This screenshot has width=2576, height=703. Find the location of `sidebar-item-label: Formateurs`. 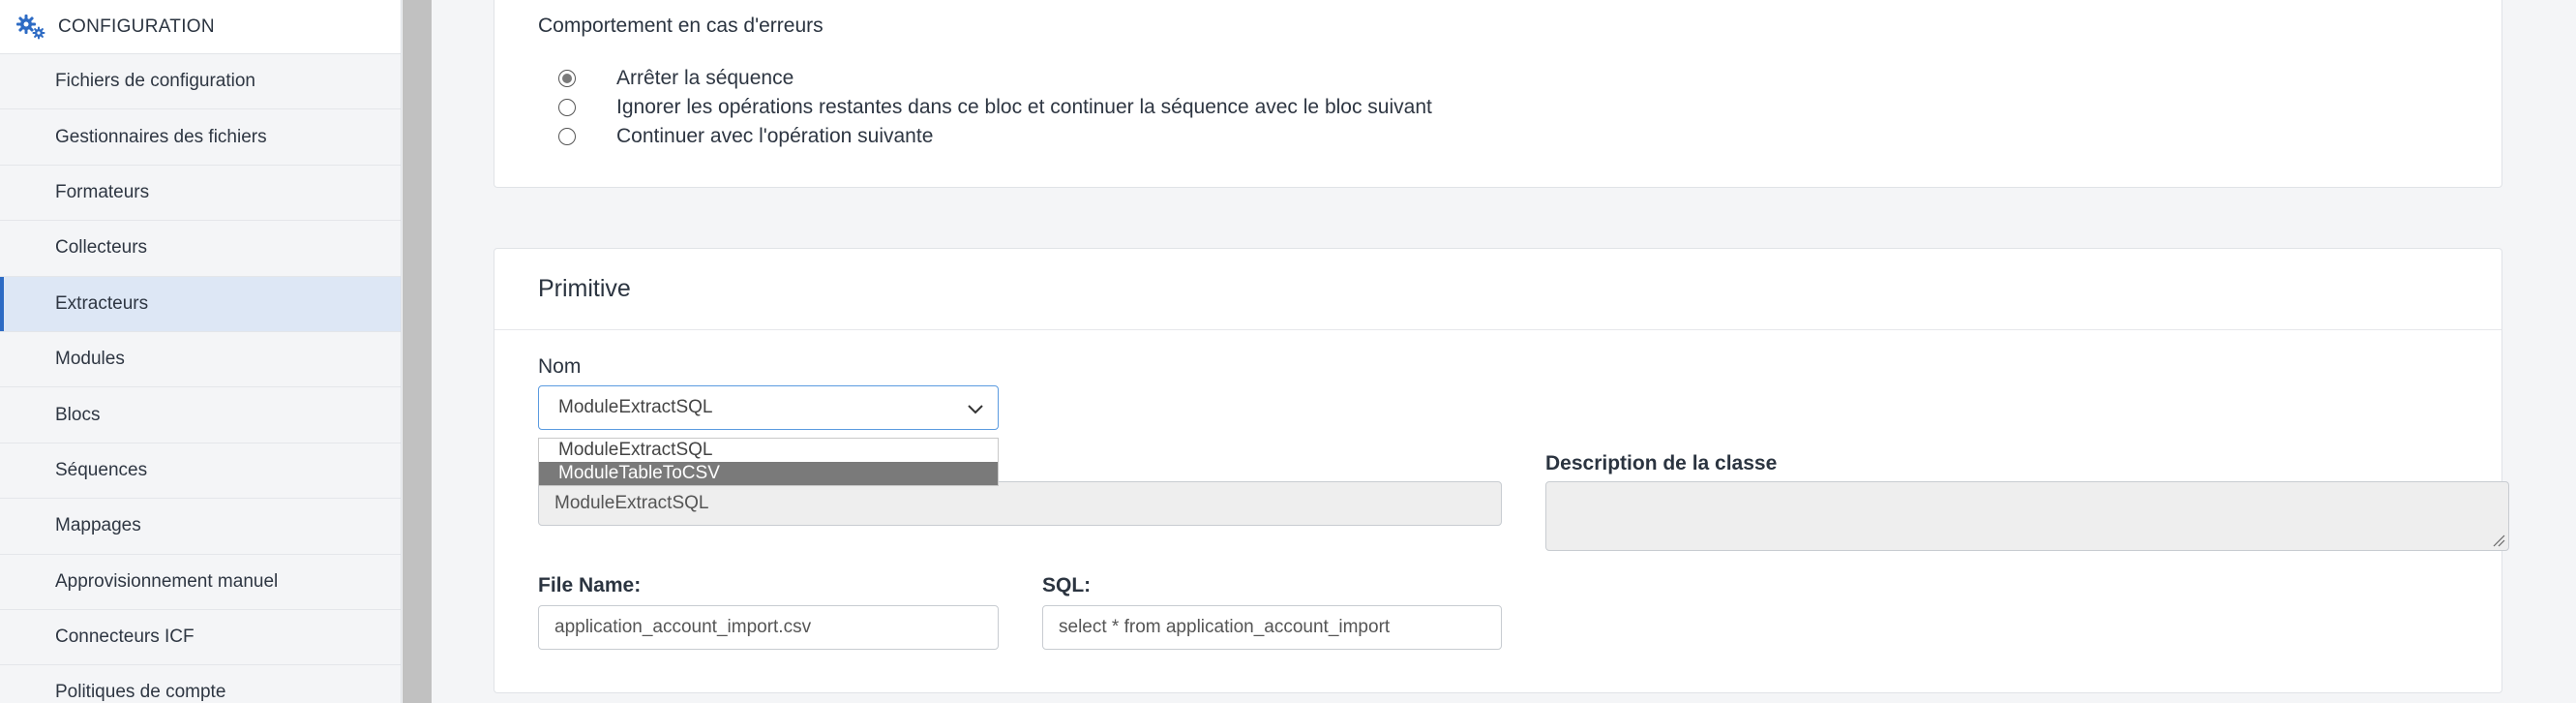

sidebar-item-label: Formateurs is located at coordinates (102, 191).